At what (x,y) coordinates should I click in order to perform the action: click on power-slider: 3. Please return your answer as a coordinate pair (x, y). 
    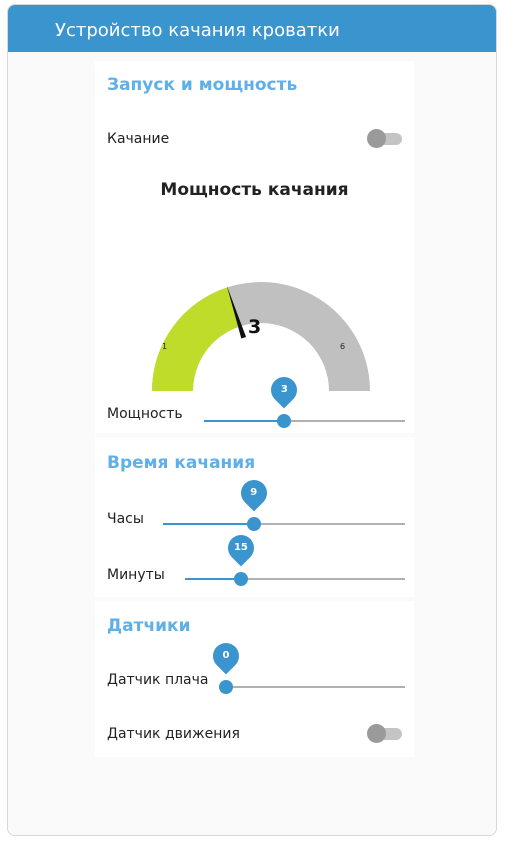
    Looking at the image, I should click on (304, 402).